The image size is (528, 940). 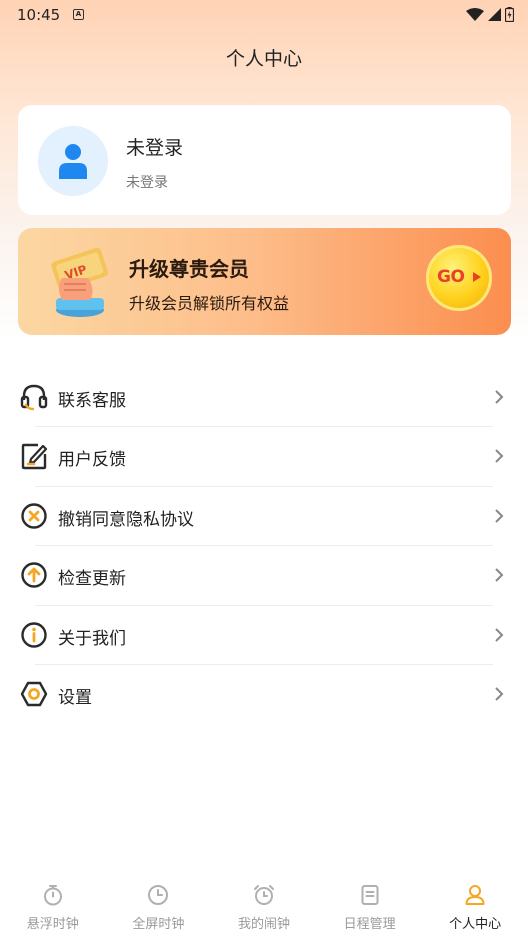 I want to click on alarm-icon, so click(x=263, y=895).